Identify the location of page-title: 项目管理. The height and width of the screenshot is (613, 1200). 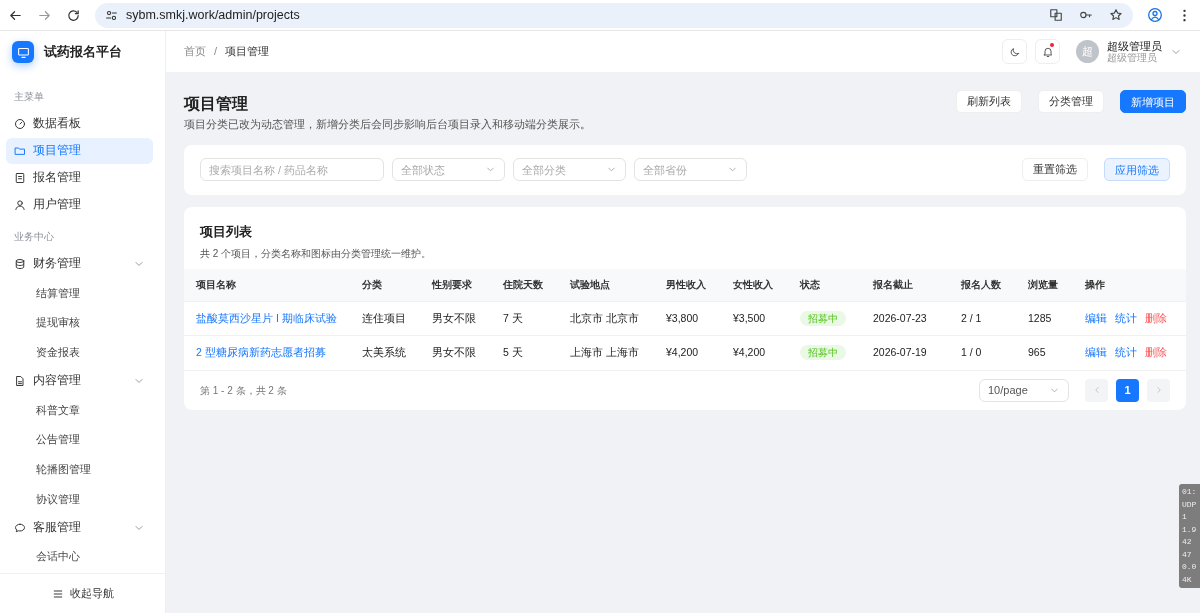
(216, 104).